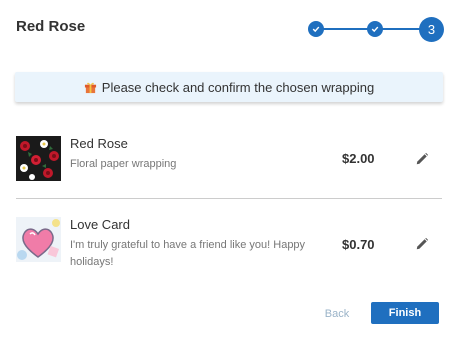 The height and width of the screenshot is (351, 456). Describe the element at coordinates (337, 314) in the screenshot. I see `back-button: Back` at that location.